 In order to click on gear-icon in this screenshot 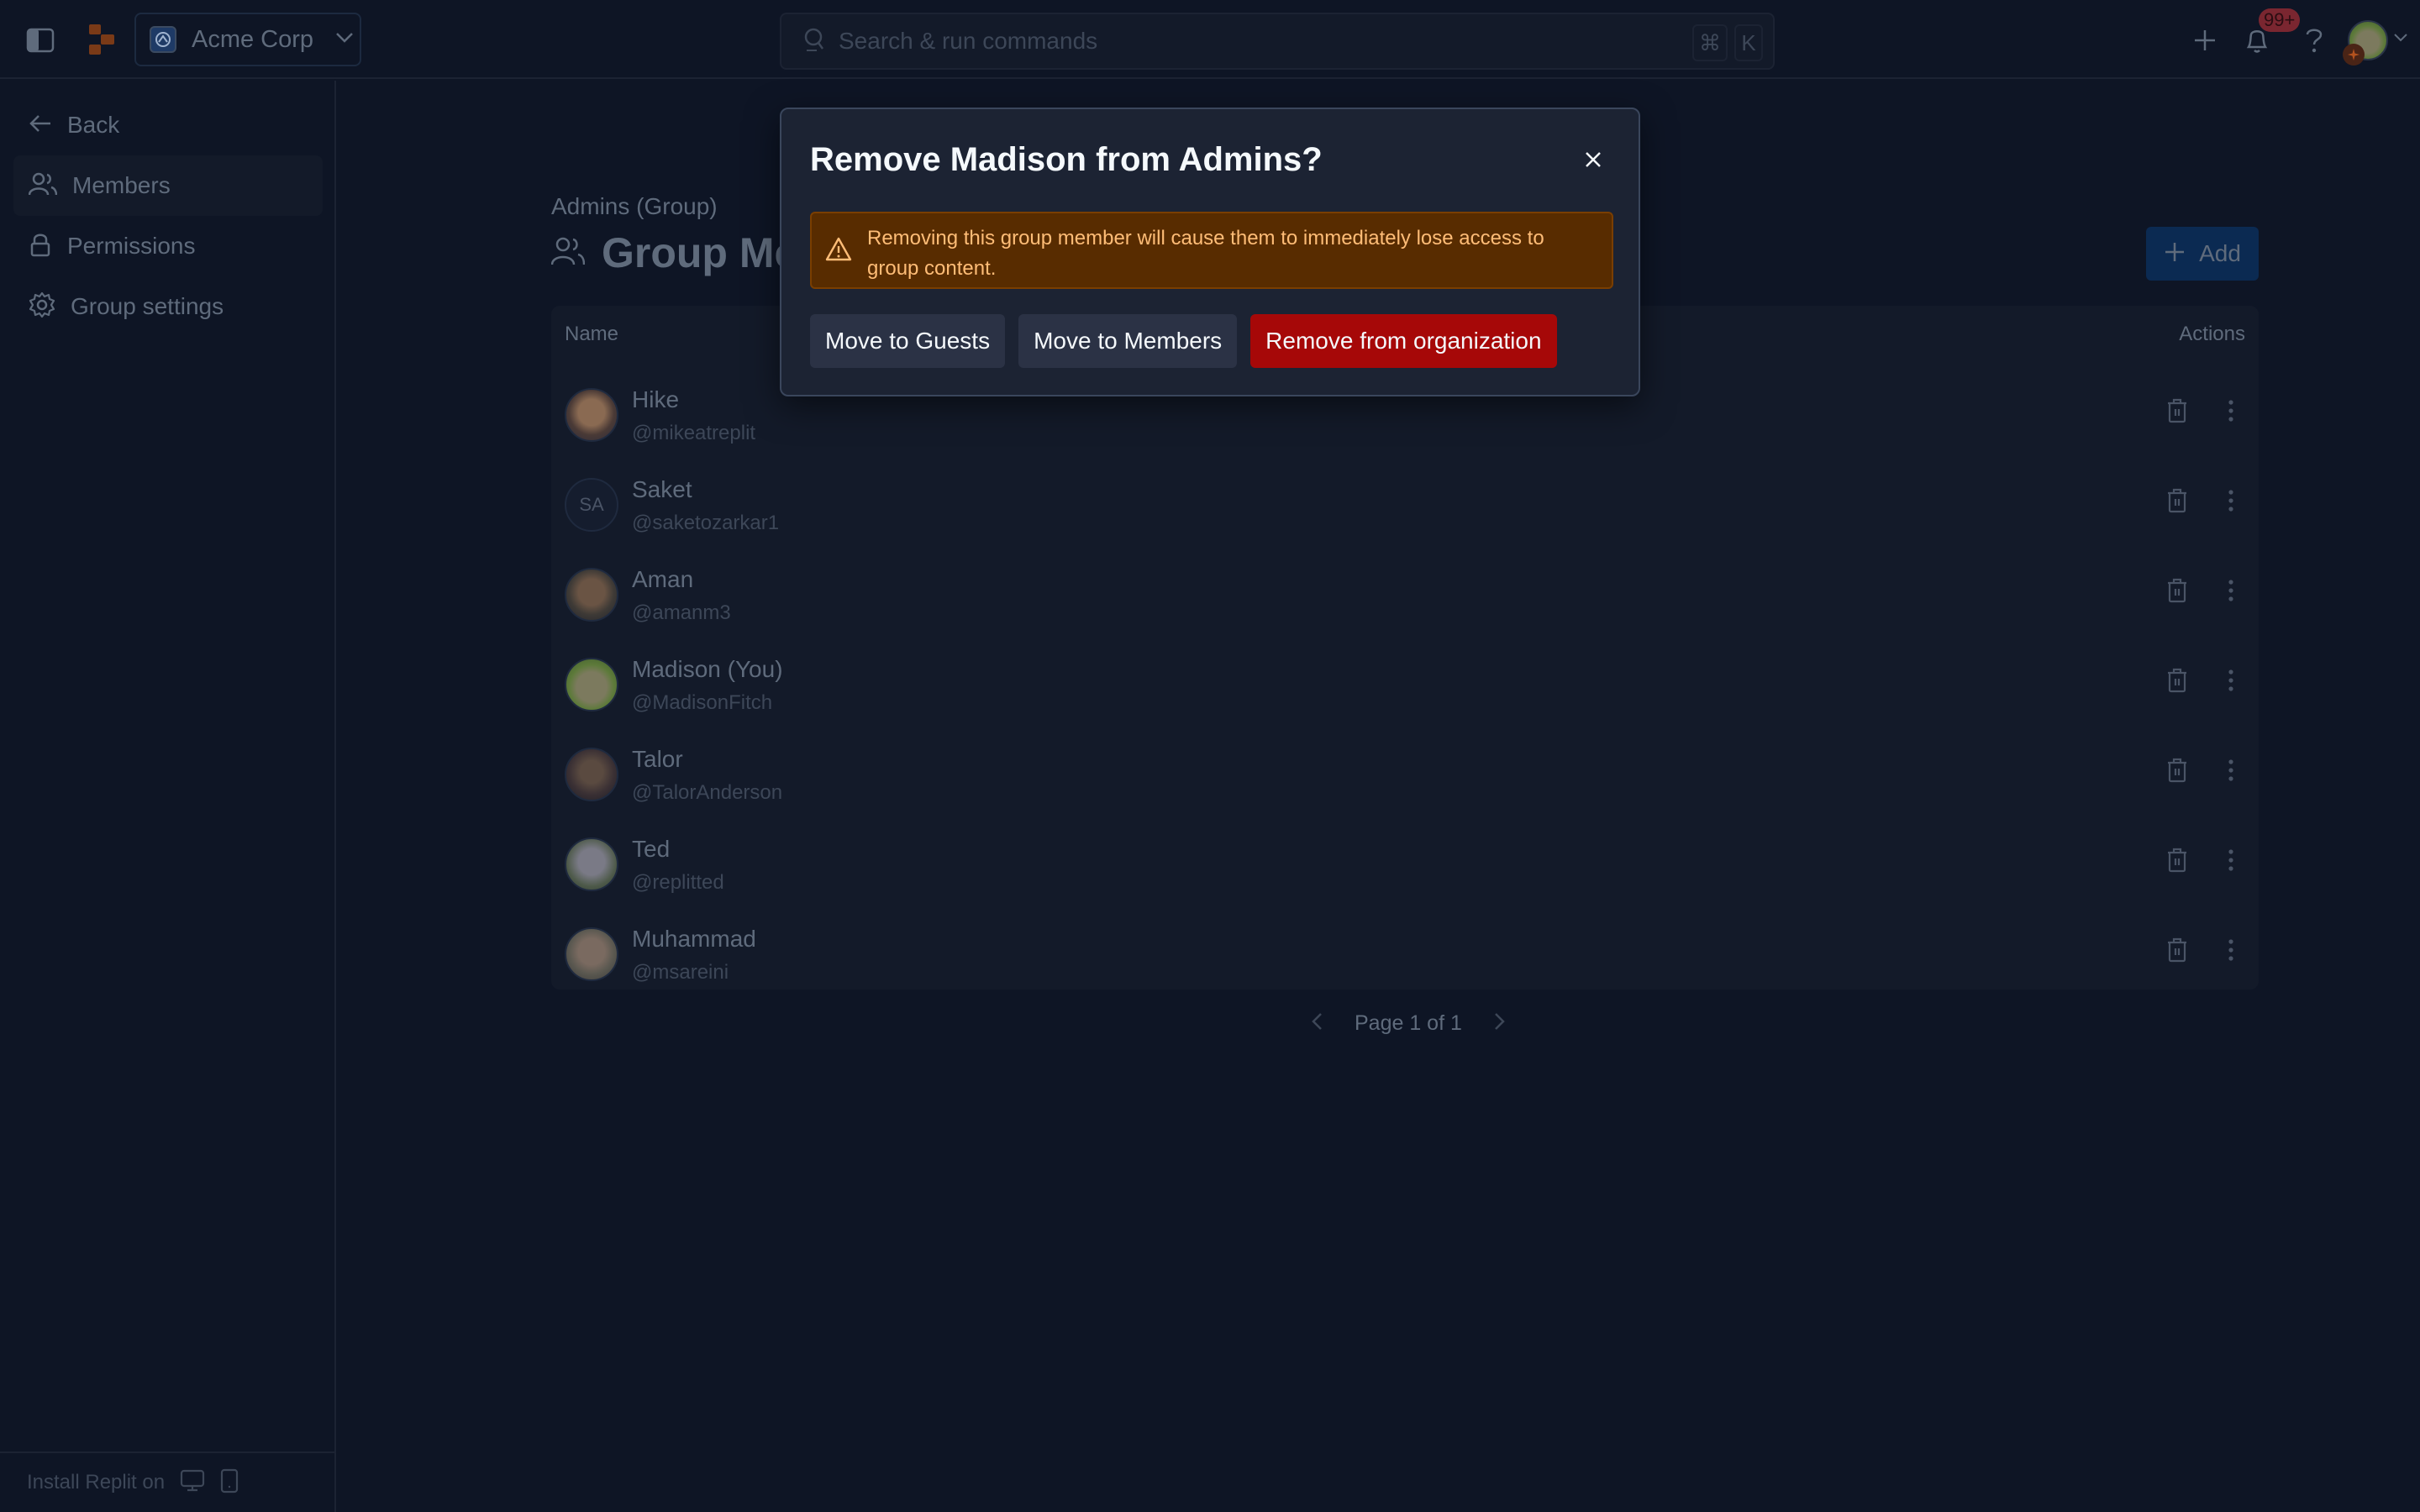, I will do `click(42, 307)`.